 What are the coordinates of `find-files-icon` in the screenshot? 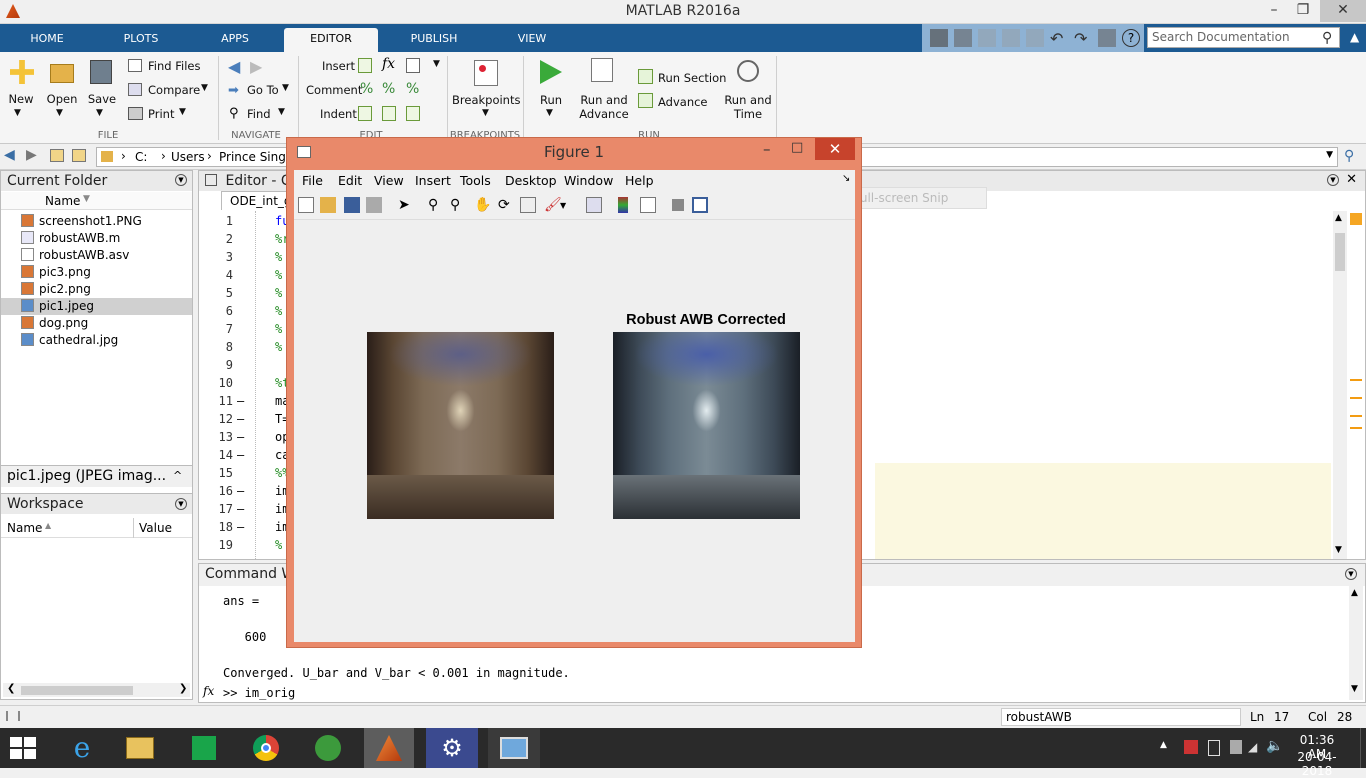 It's located at (135, 65).